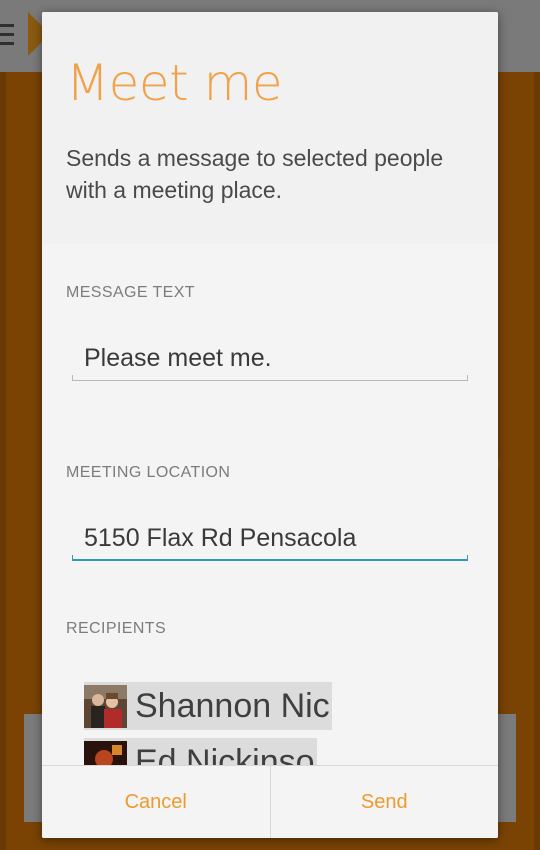  I want to click on message-text-underline, so click(270, 378).